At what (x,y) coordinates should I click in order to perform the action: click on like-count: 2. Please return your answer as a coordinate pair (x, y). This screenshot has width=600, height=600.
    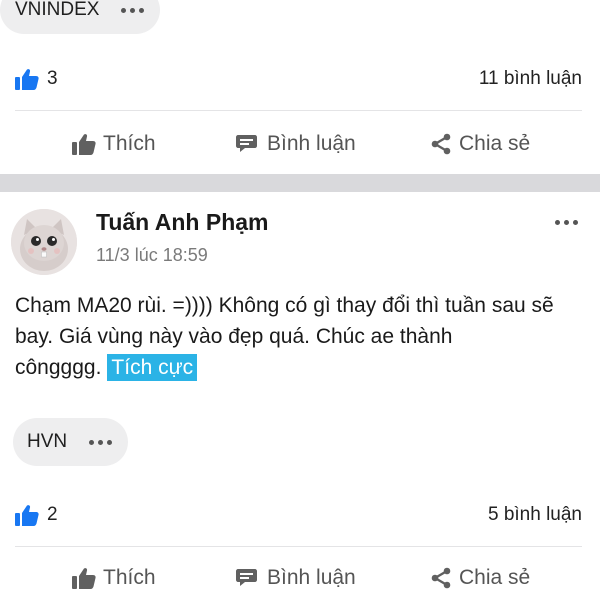
    Looking at the image, I should click on (36, 515).